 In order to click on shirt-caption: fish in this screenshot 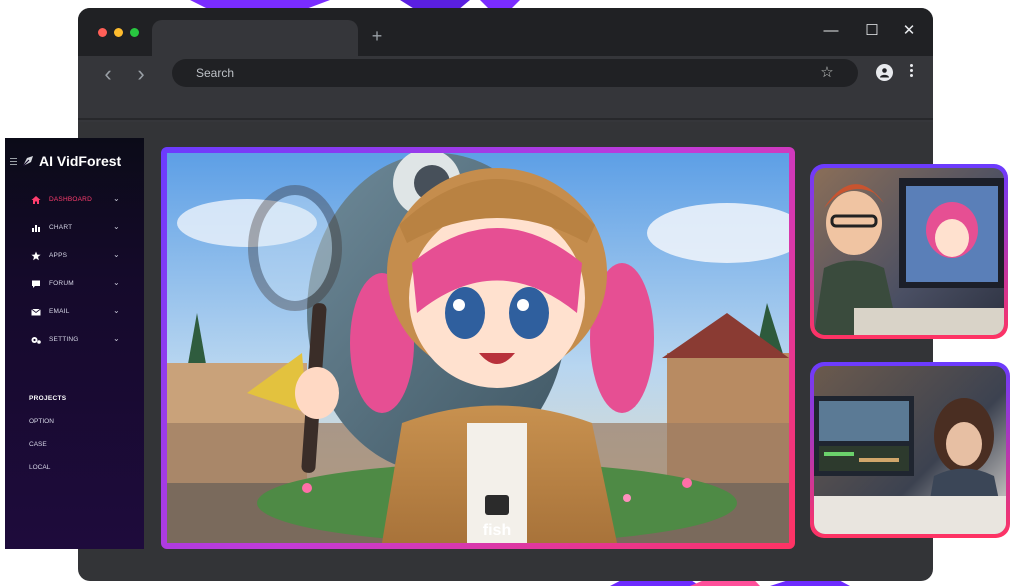, I will do `click(497, 530)`.